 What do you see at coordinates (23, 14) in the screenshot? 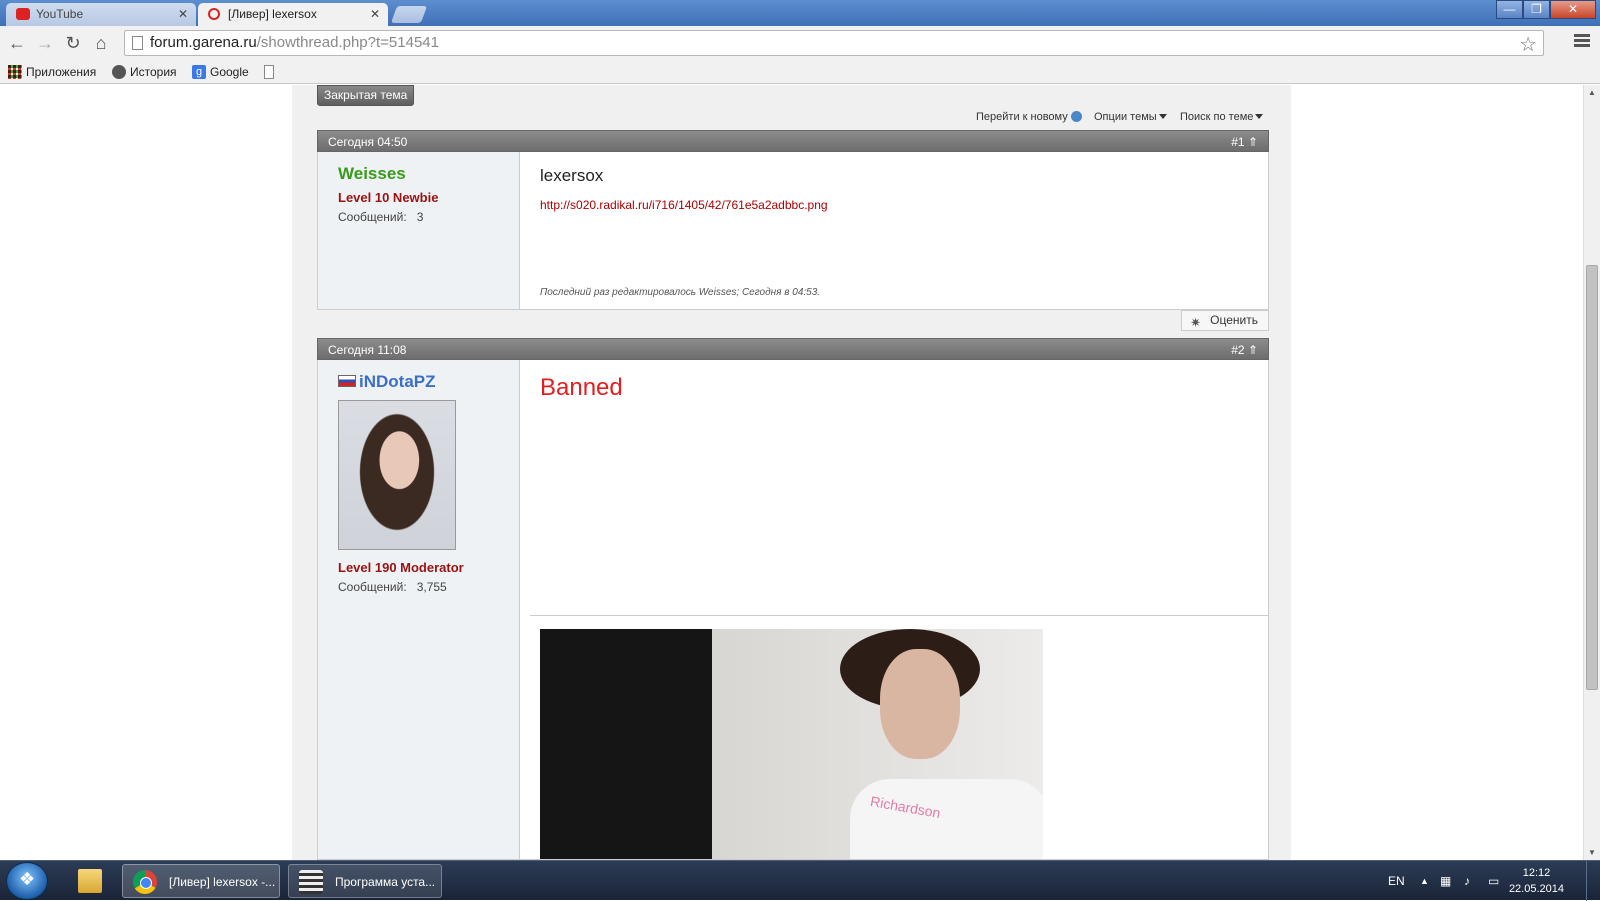
I see `youtube-icon` at bounding box center [23, 14].